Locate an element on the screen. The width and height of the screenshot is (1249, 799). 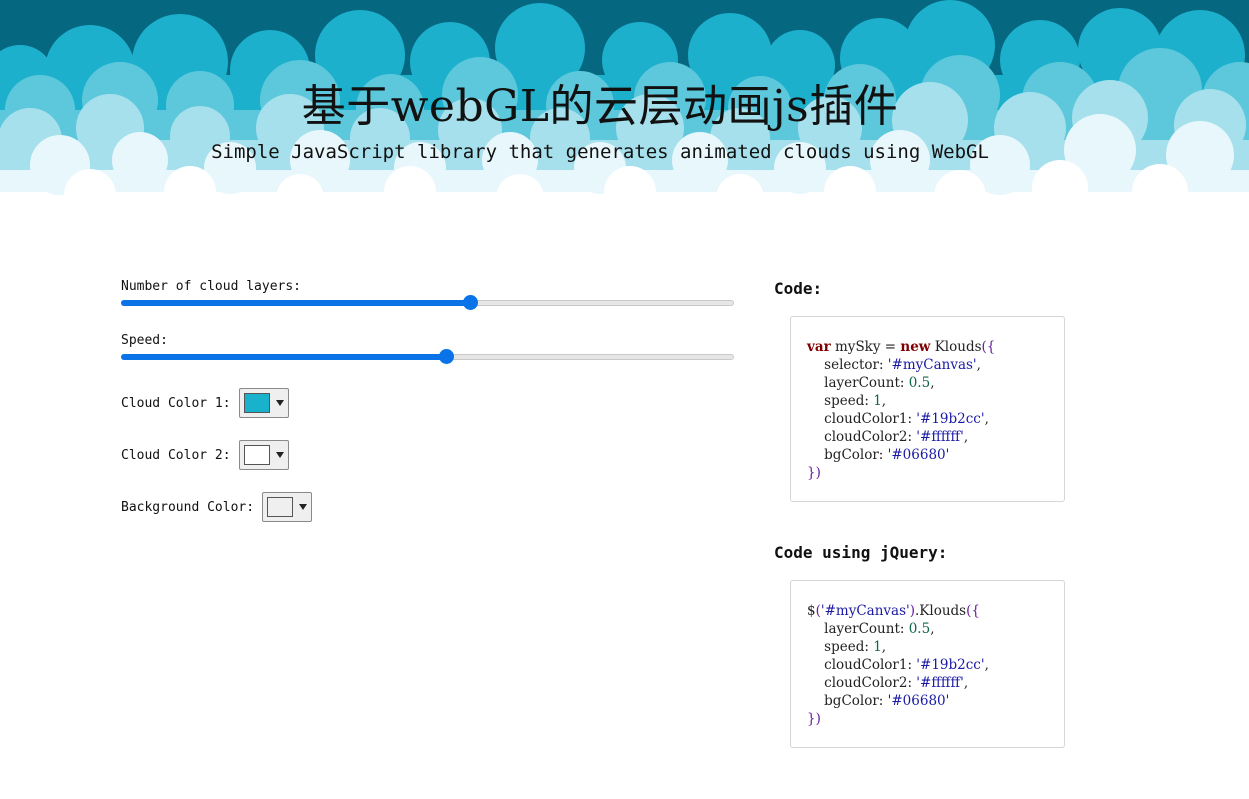
code-token: new is located at coordinates (915, 347).